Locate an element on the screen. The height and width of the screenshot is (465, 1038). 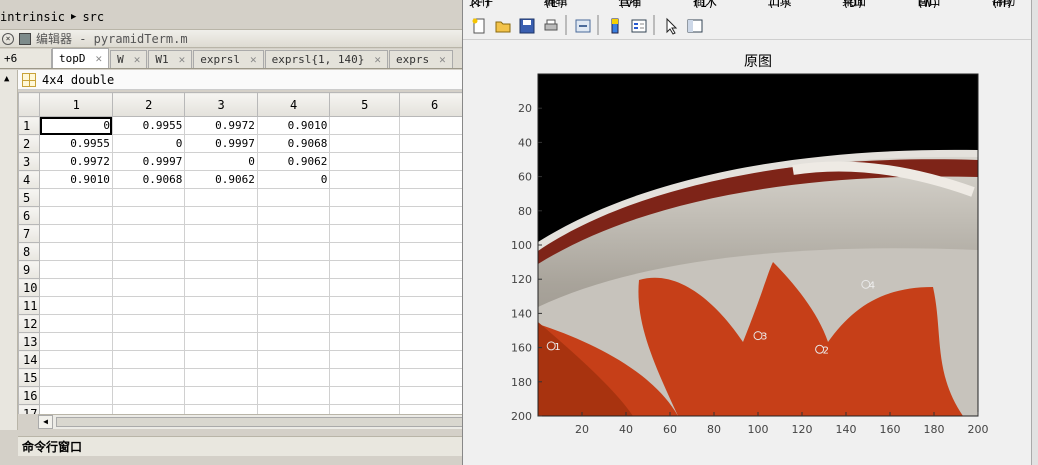
menu-item: 查看(V) is located at coordinates (638, 4).